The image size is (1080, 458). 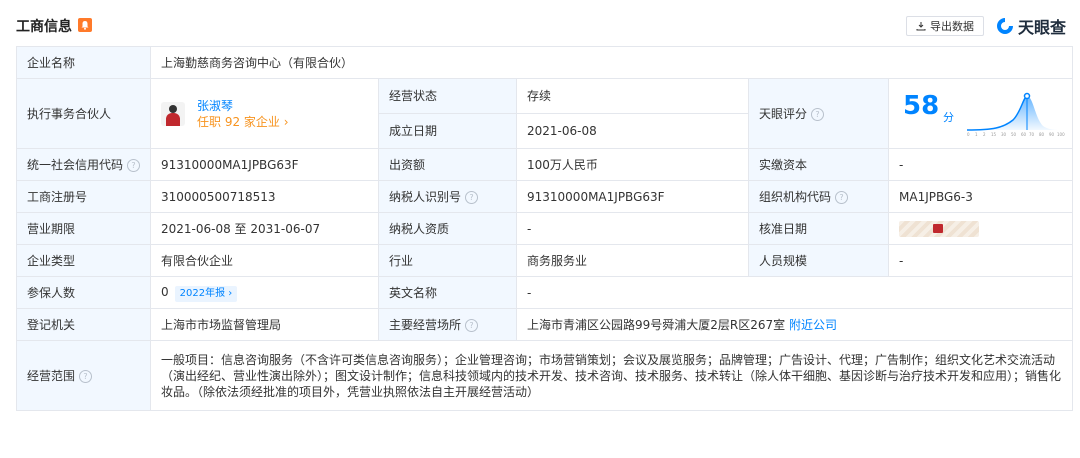 I want to click on address-value: 上海市青浦区公园路99号舜浦大厦2层R区267室, so click(x=656, y=324).